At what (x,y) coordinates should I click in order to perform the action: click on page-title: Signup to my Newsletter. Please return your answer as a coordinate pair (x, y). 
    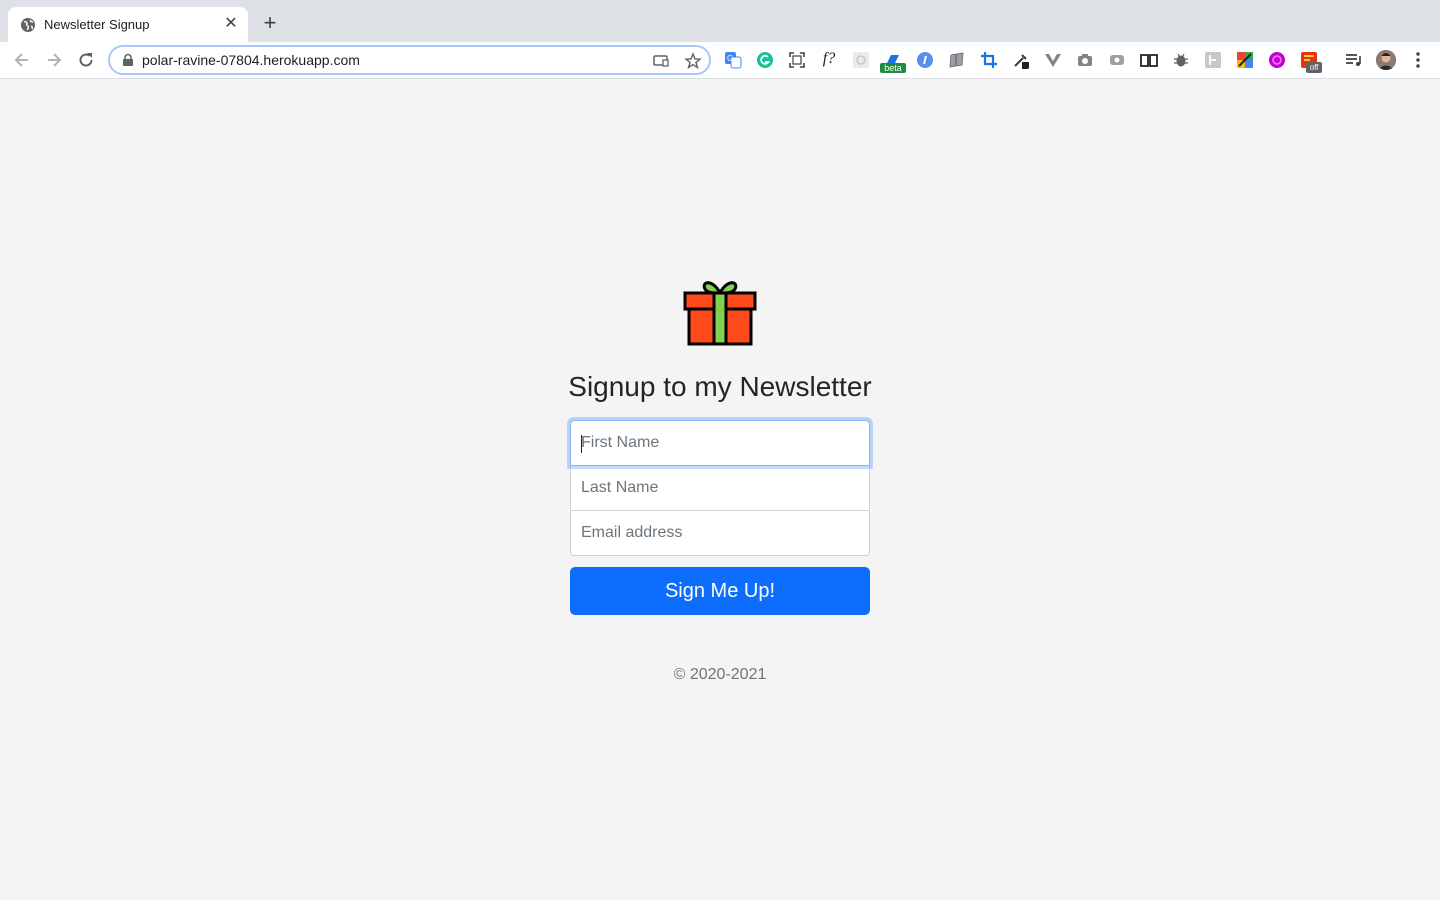
    Looking at the image, I should click on (720, 386).